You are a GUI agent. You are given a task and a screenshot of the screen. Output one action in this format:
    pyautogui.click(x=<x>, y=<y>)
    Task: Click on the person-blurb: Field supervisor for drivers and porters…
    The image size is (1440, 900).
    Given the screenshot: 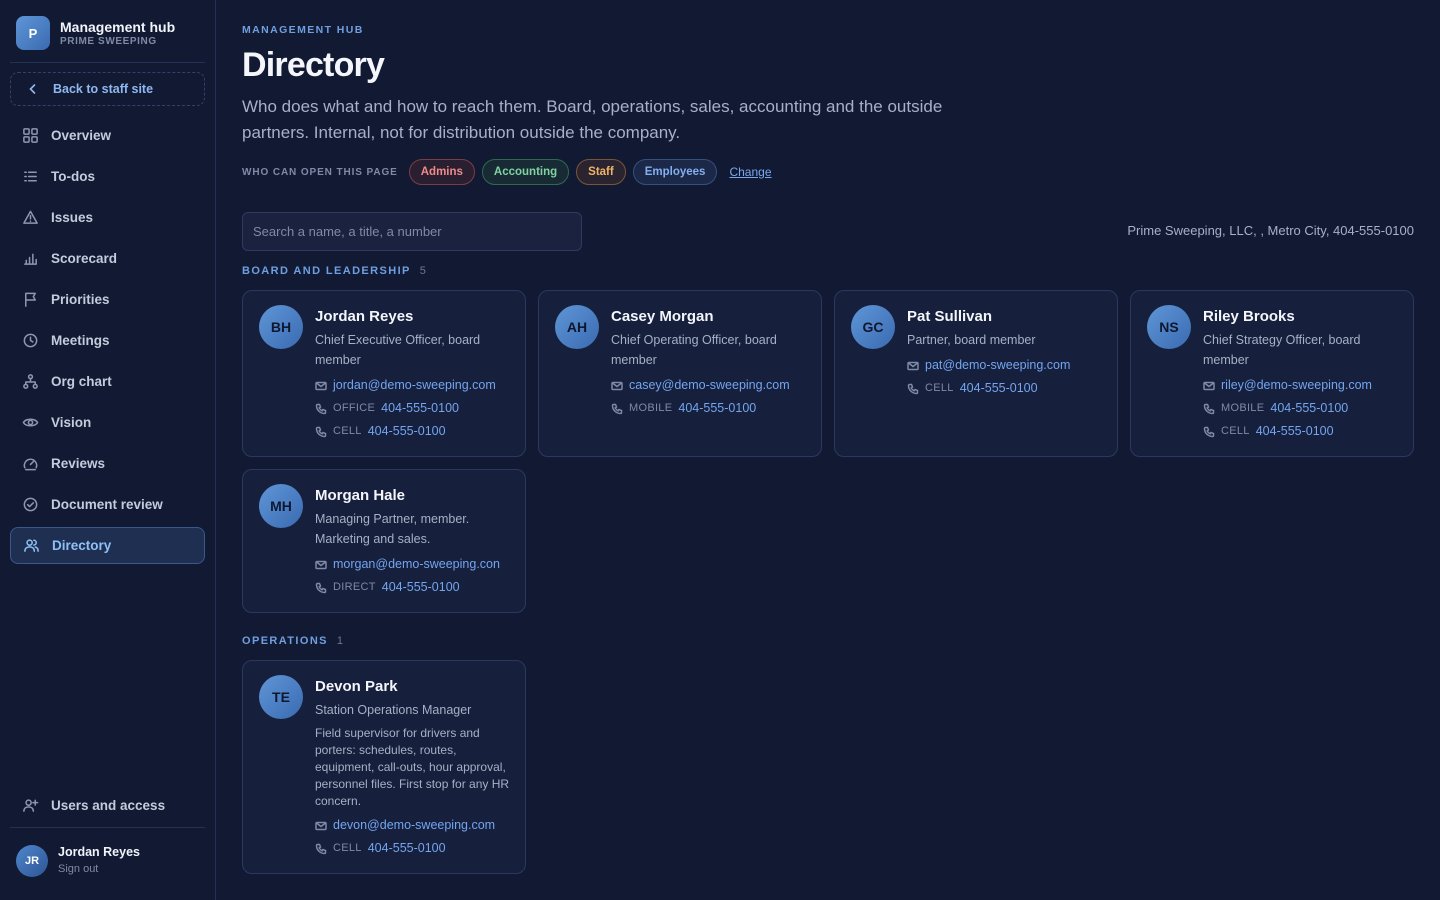 What is the action you would take?
    pyautogui.click(x=412, y=767)
    